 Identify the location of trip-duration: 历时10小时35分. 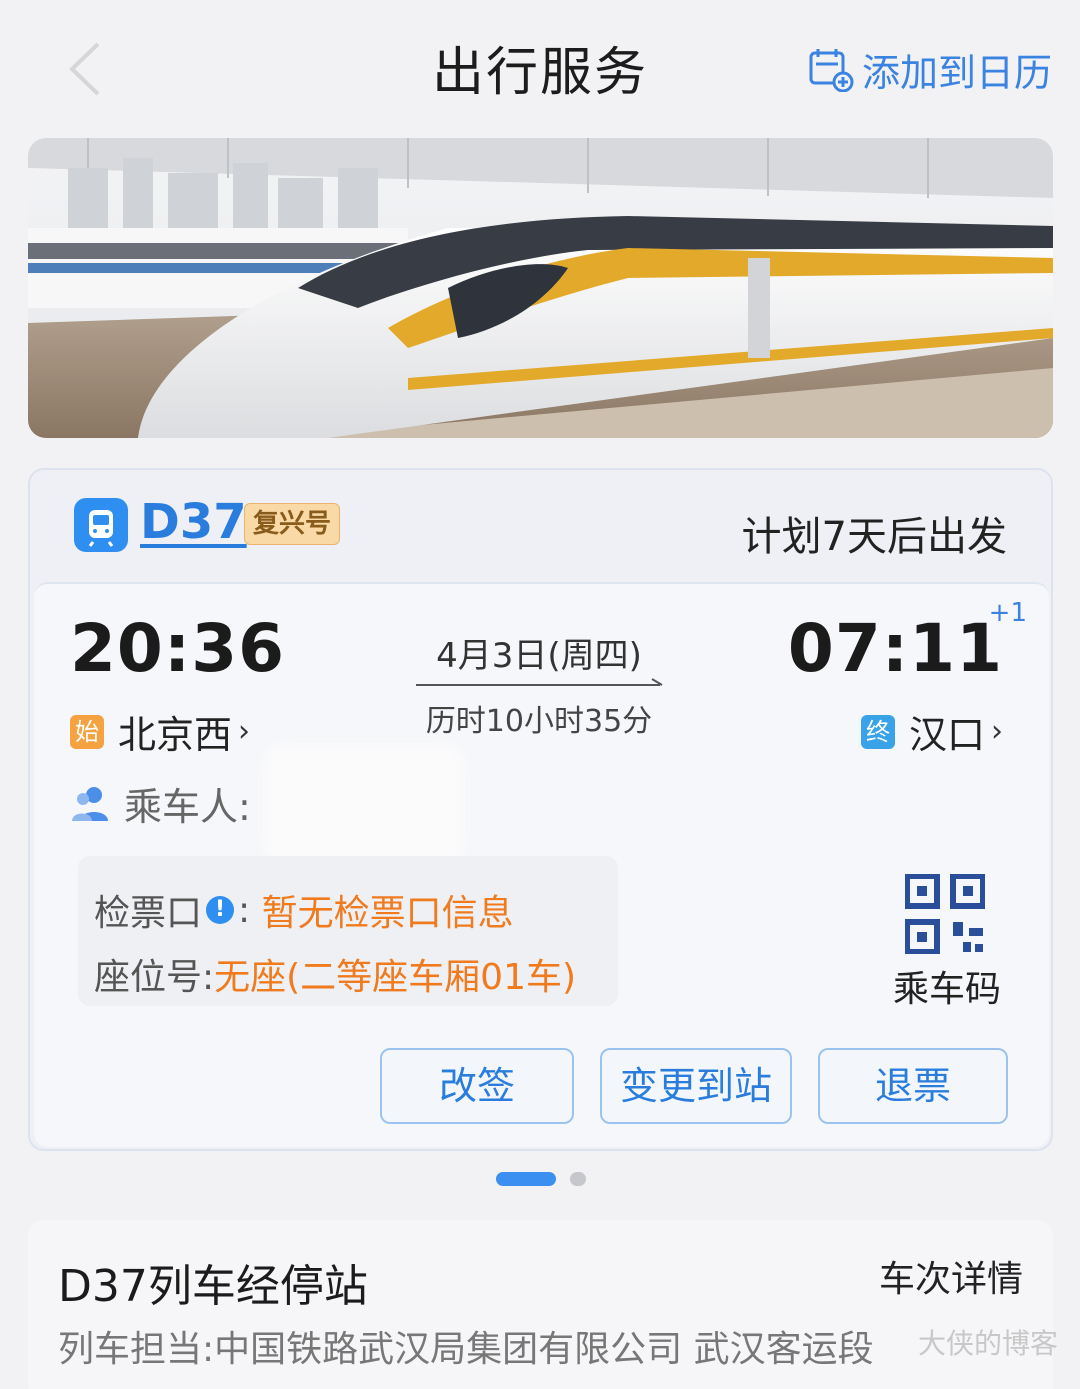
(539, 721).